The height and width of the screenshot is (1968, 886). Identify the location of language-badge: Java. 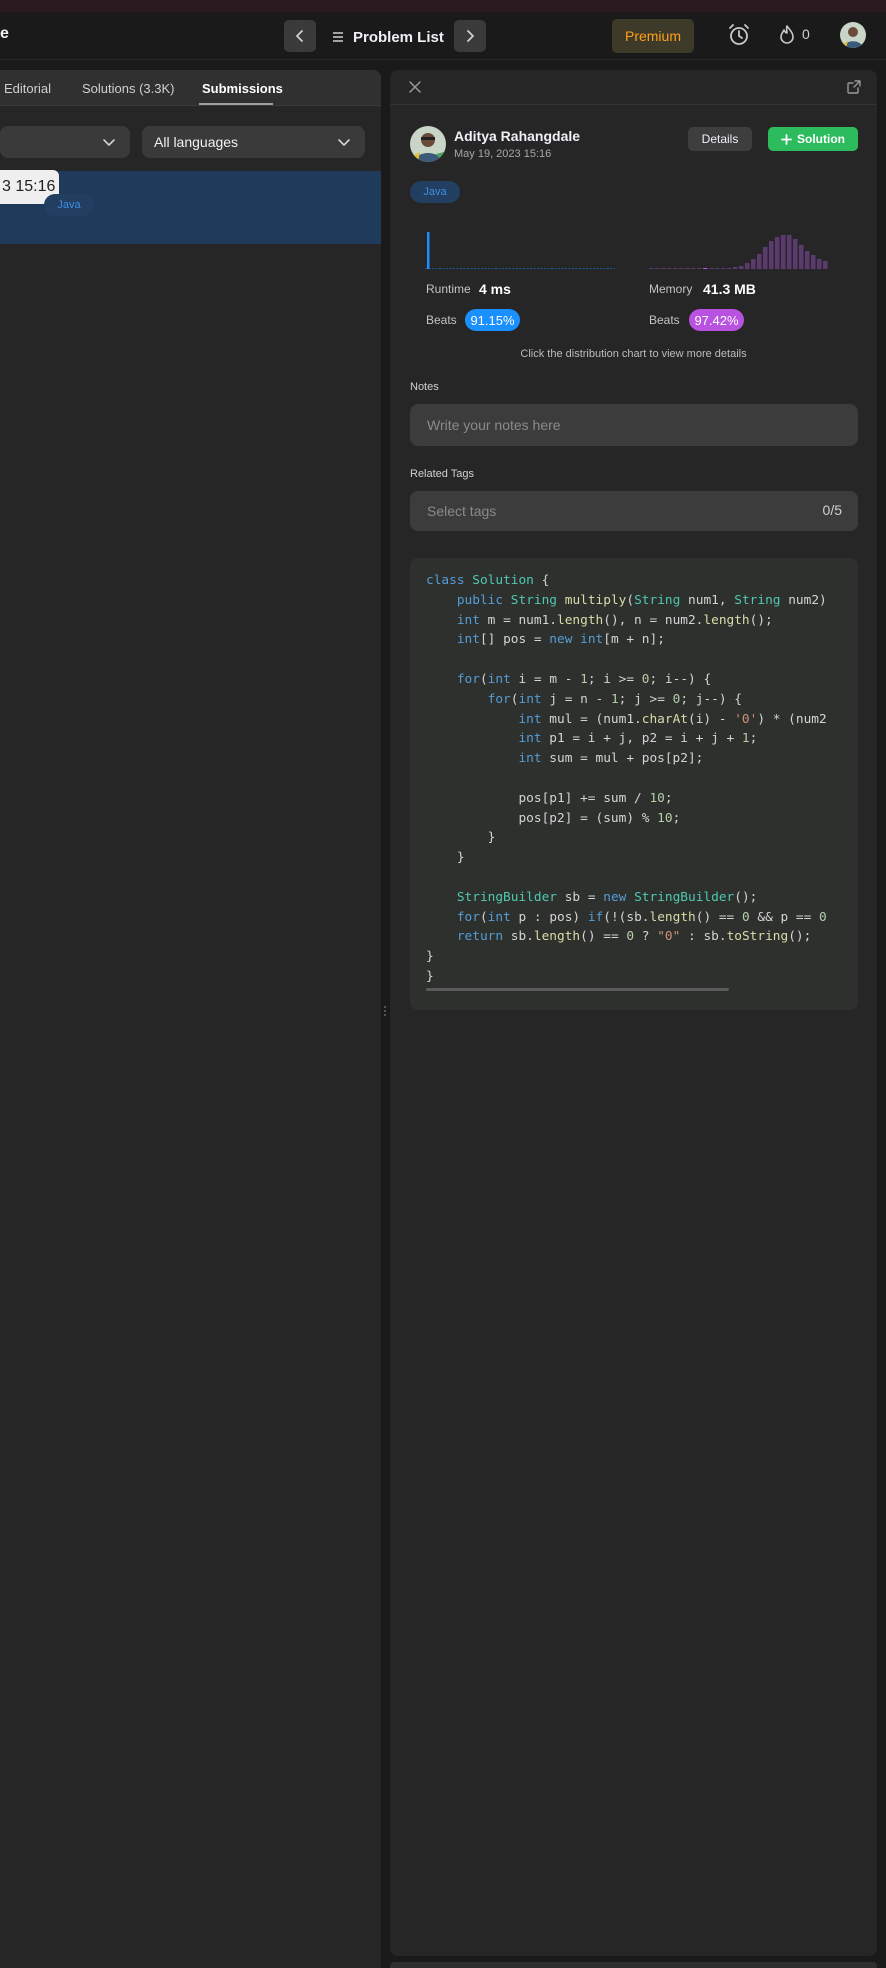
(435, 192).